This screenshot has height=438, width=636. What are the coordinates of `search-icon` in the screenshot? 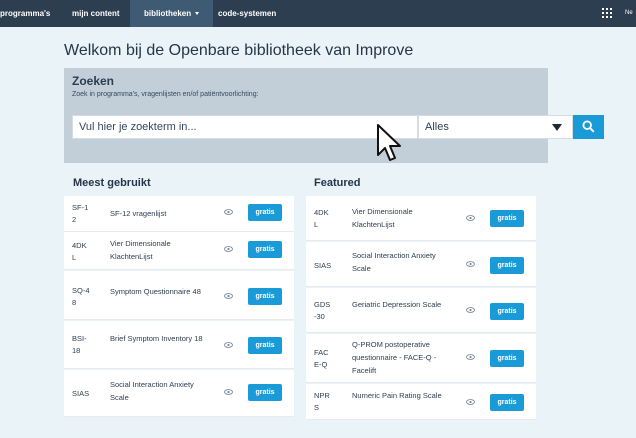 It's located at (588, 126).